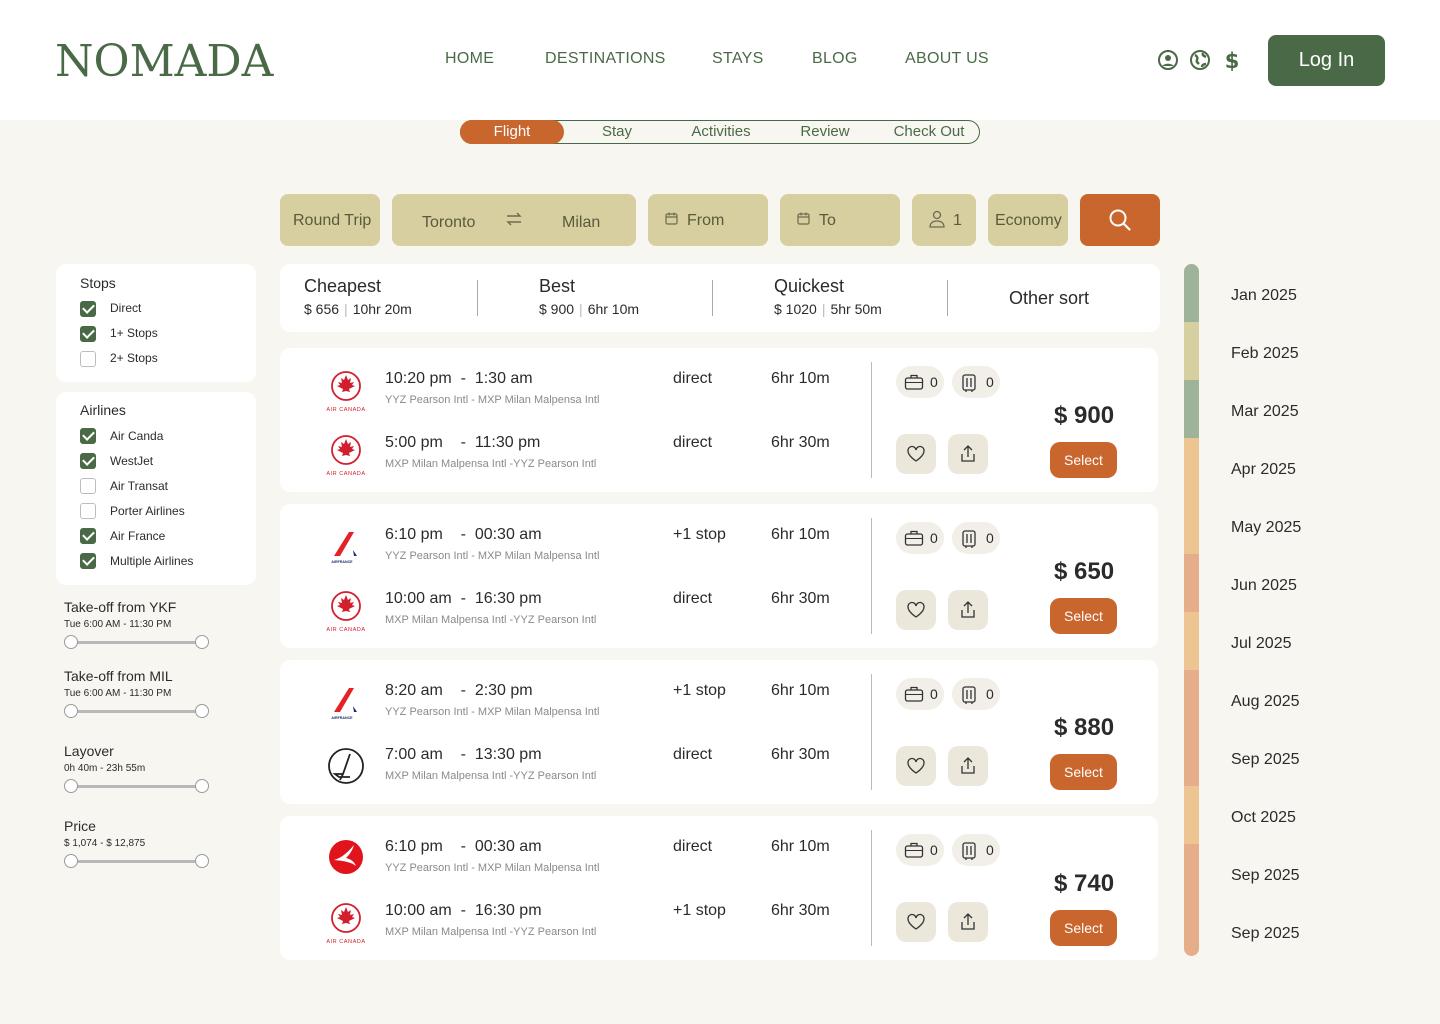  What do you see at coordinates (1261, 644) in the screenshot?
I see `month-item: Jul 2025` at bounding box center [1261, 644].